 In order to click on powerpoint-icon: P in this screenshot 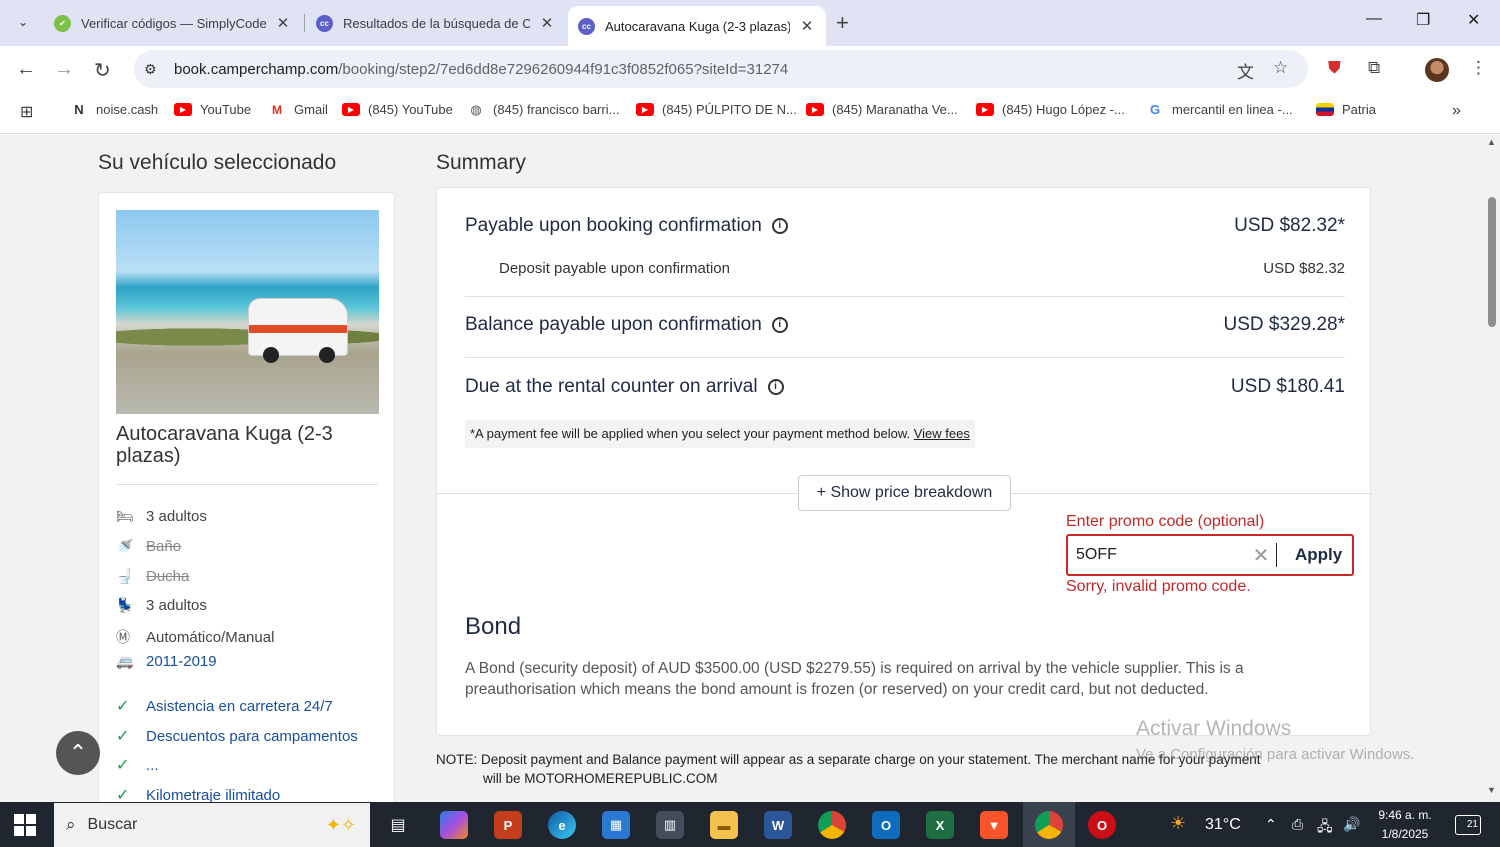, I will do `click(508, 825)`.